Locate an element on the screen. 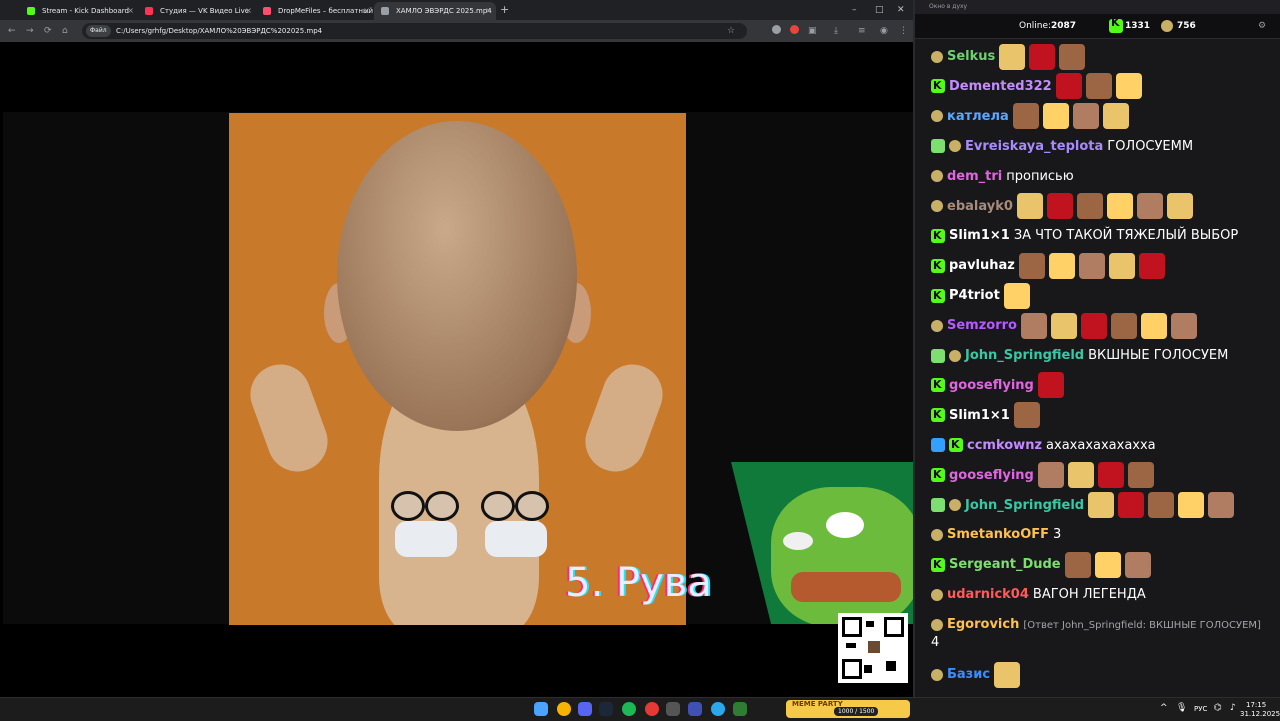 Image resolution: width=1280 pixels, height=721 pixels. close-window-icon: ✕ is located at coordinates (901, 10).